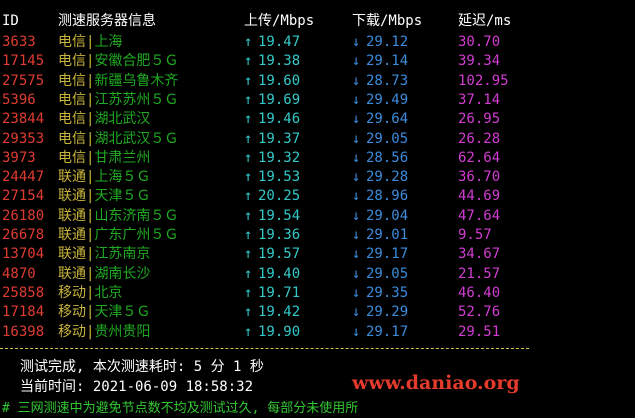 Image resolution: width=635 pixels, height=418 pixels. What do you see at coordinates (479, 312) in the screenshot?
I see `row-latency: 52.76` at bounding box center [479, 312].